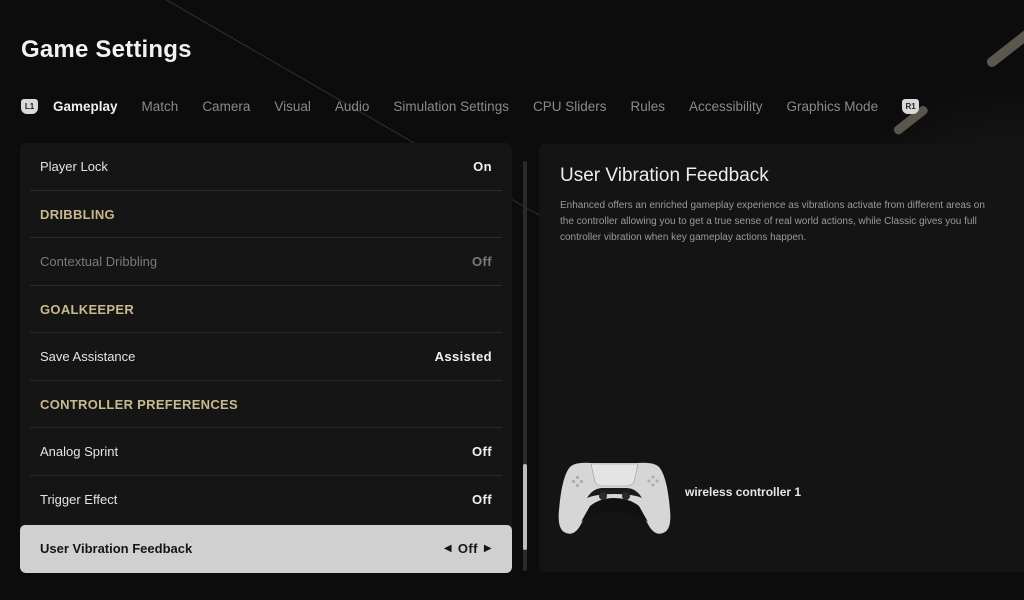 This screenshot has width=1024, height=600. Describe the element at coordinates (266, 404) in the screenshot. I see `section-header-controller-preferences: CONTROLLER PREFERENCES` at that location.